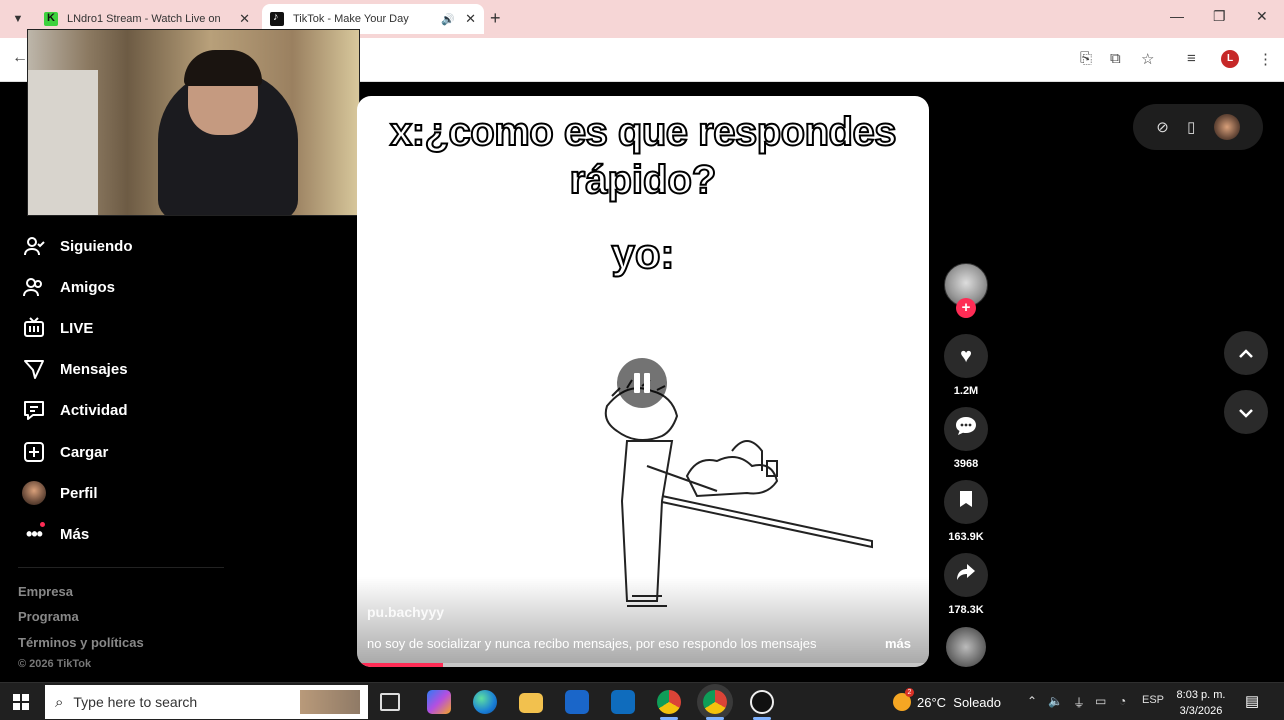 This screenshot has height=720, width=1284. What do you see at coordinates (1147, 59) in the screenshot?
I see `bookmark-star-icon: ☆` at bounding box center [1147, 59].